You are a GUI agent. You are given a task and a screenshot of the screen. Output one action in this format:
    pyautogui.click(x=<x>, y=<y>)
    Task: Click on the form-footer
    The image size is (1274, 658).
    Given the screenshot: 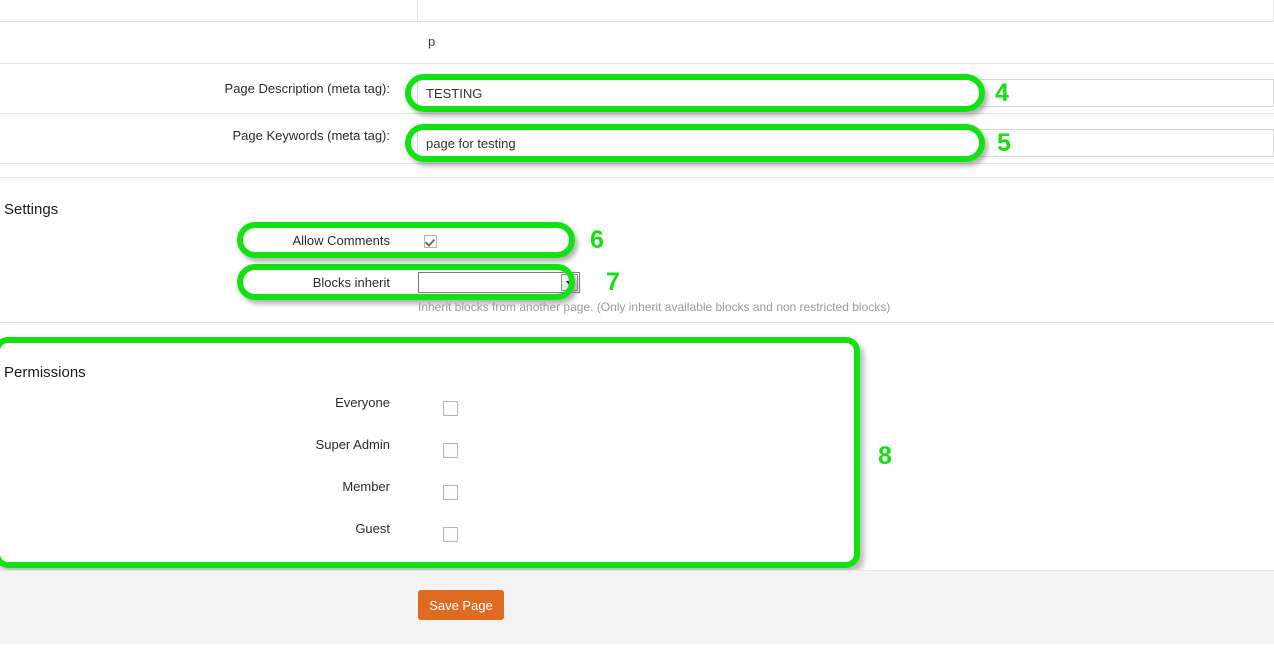 What is the action you would take?
    pyautogui.click(x=637, y=607)
    